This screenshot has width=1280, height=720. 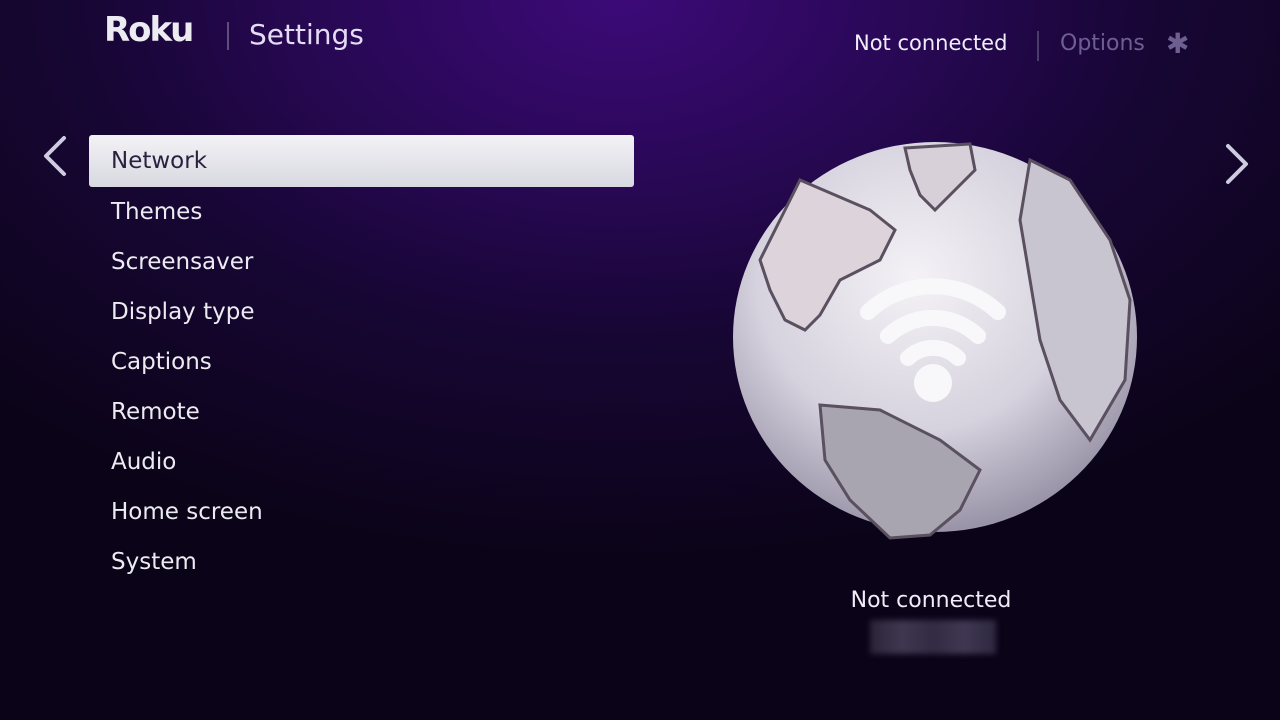 I want to click on connection-status-header: Not connected, so click(x=931, y=43).